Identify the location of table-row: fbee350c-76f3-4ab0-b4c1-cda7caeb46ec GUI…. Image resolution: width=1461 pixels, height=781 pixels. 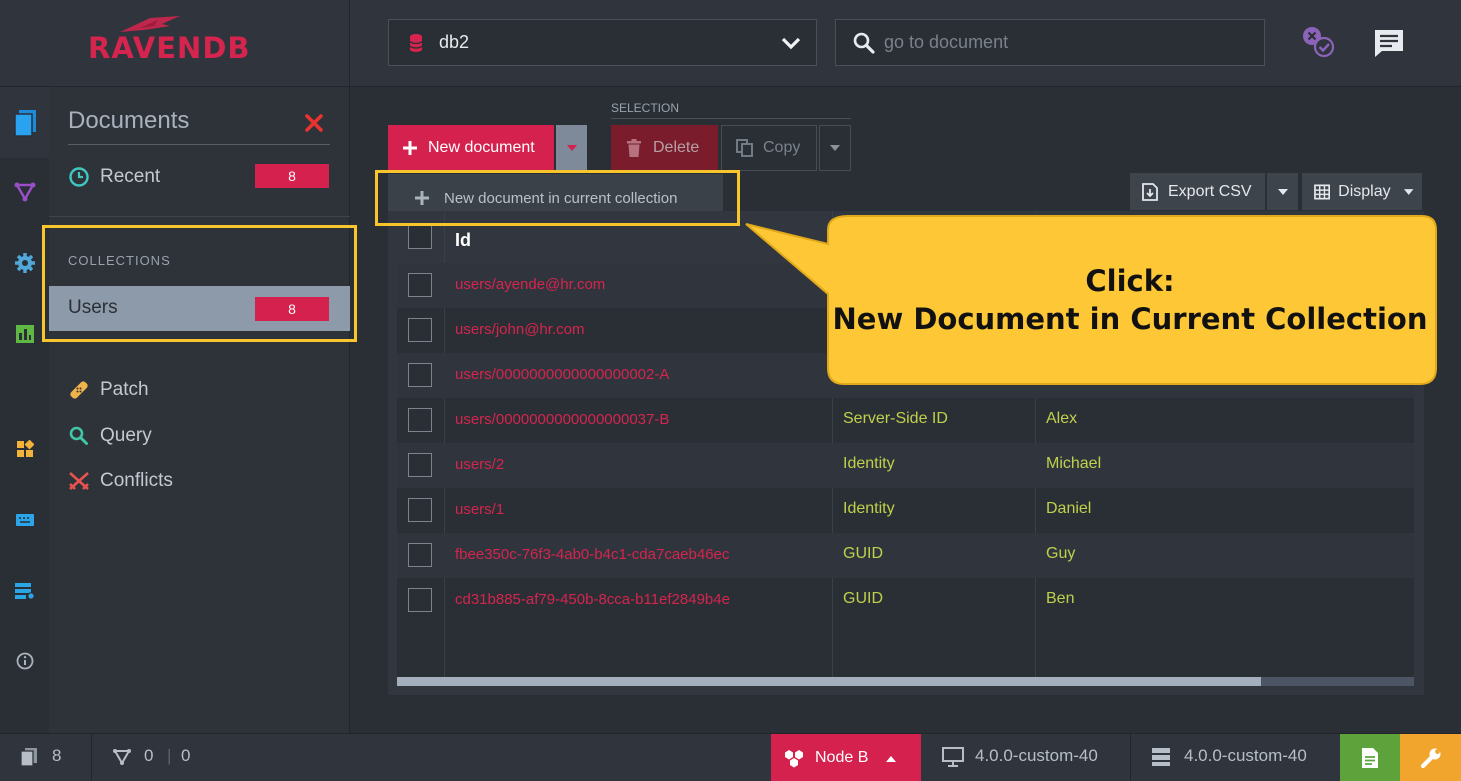
(905, 555).